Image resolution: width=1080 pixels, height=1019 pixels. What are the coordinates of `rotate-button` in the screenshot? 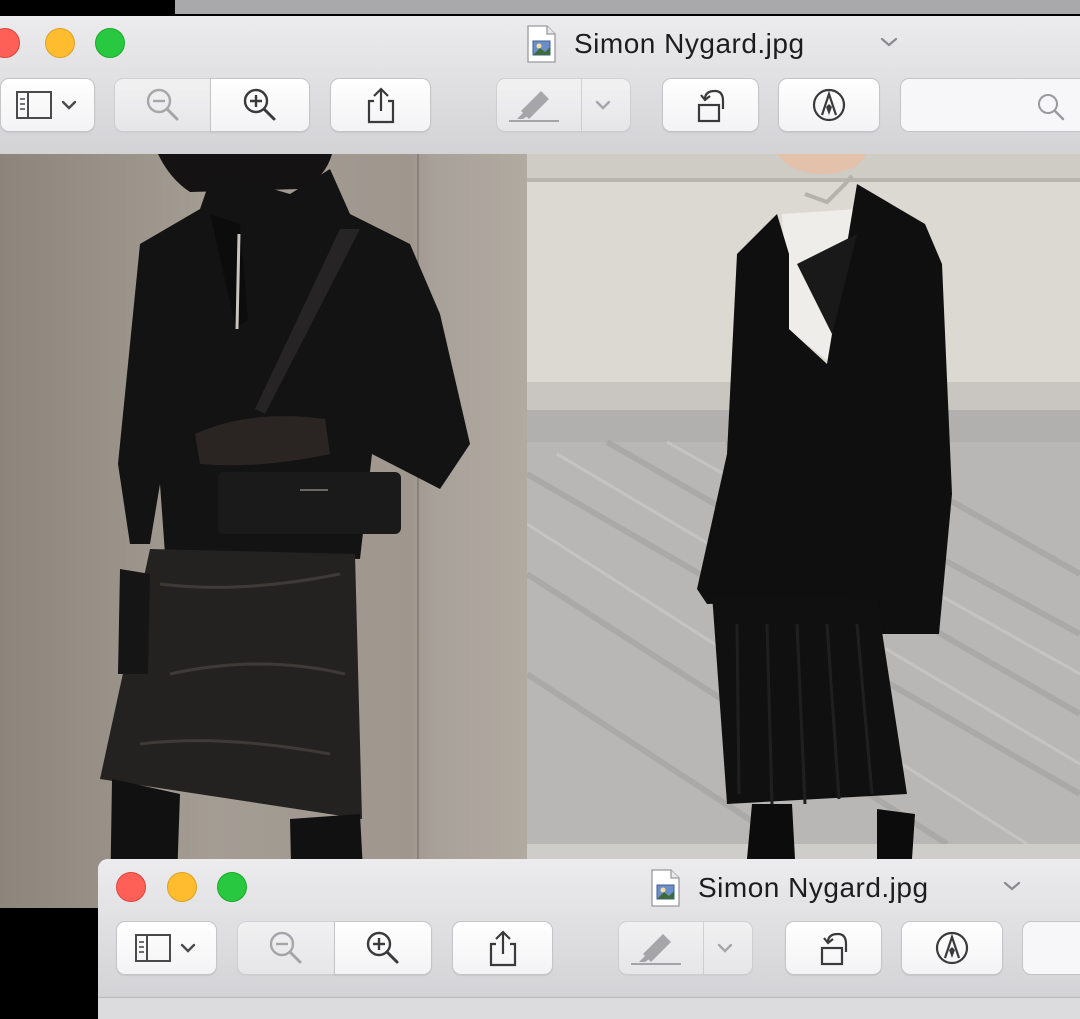 It's located at (710, 105).